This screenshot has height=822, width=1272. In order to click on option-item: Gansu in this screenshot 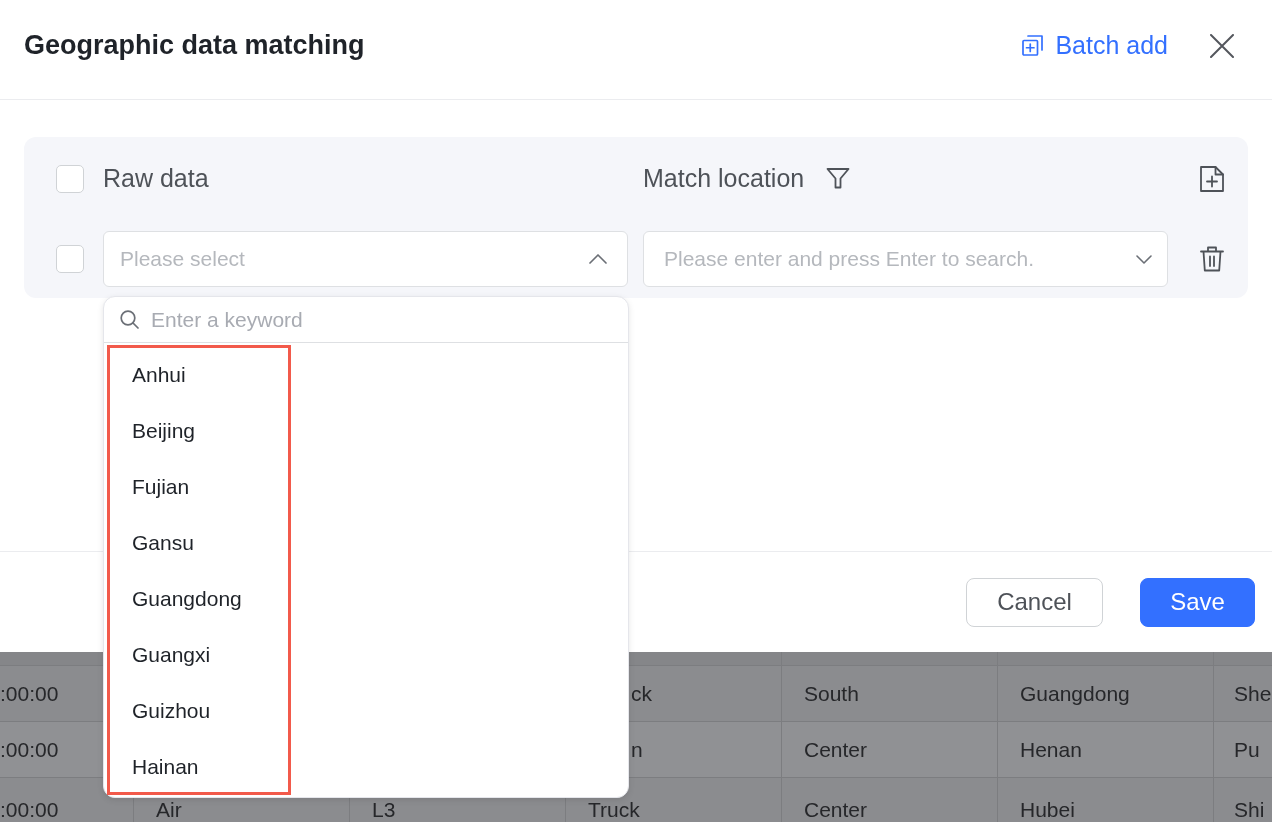, I will do `click(366, 543)`.